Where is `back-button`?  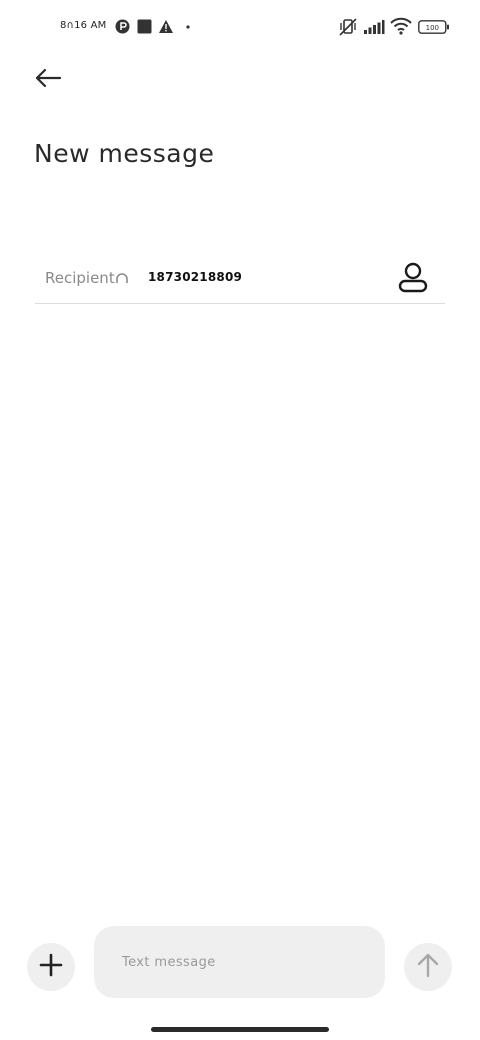
back-button is located at coordinates (48, 80).